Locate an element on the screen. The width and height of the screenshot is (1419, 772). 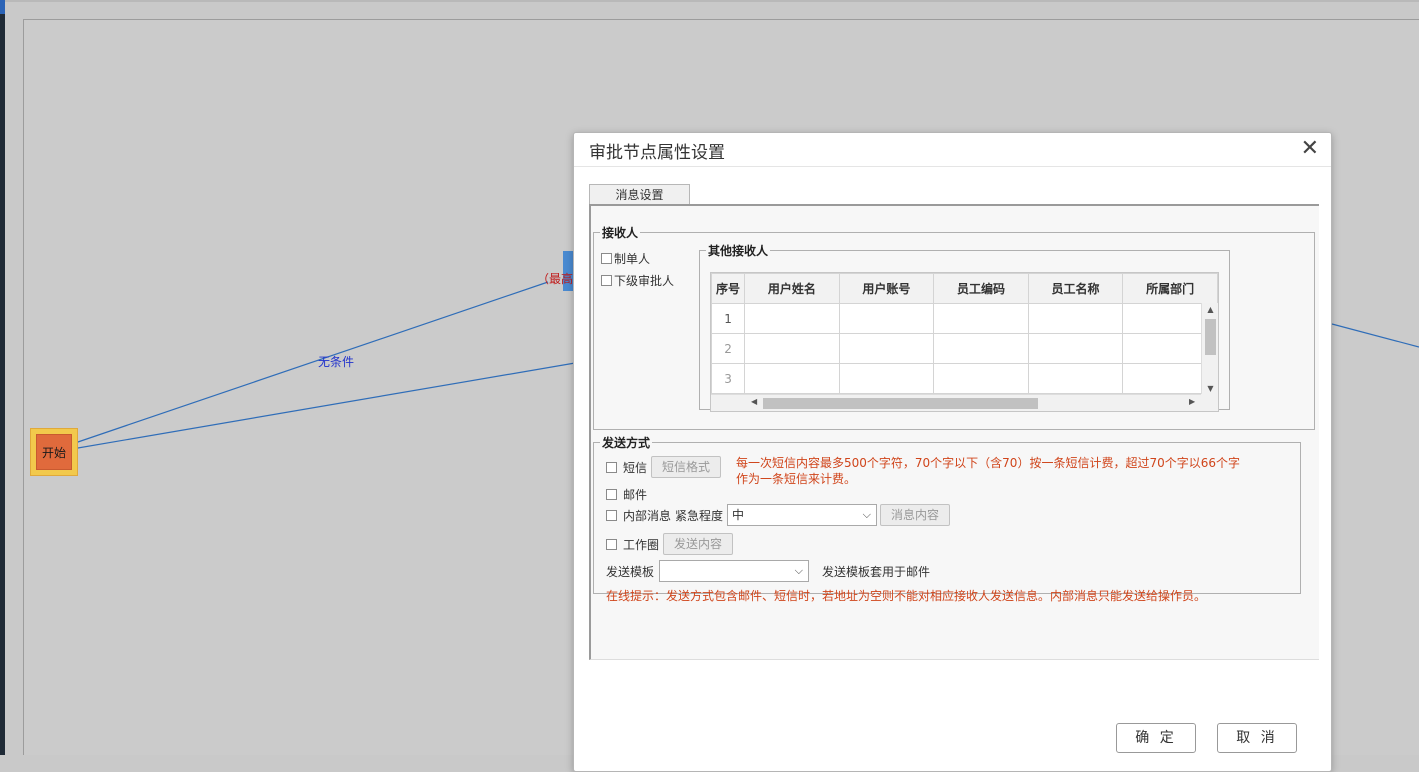
workcircle-checkbox-box is located at coordinates (611, 544).